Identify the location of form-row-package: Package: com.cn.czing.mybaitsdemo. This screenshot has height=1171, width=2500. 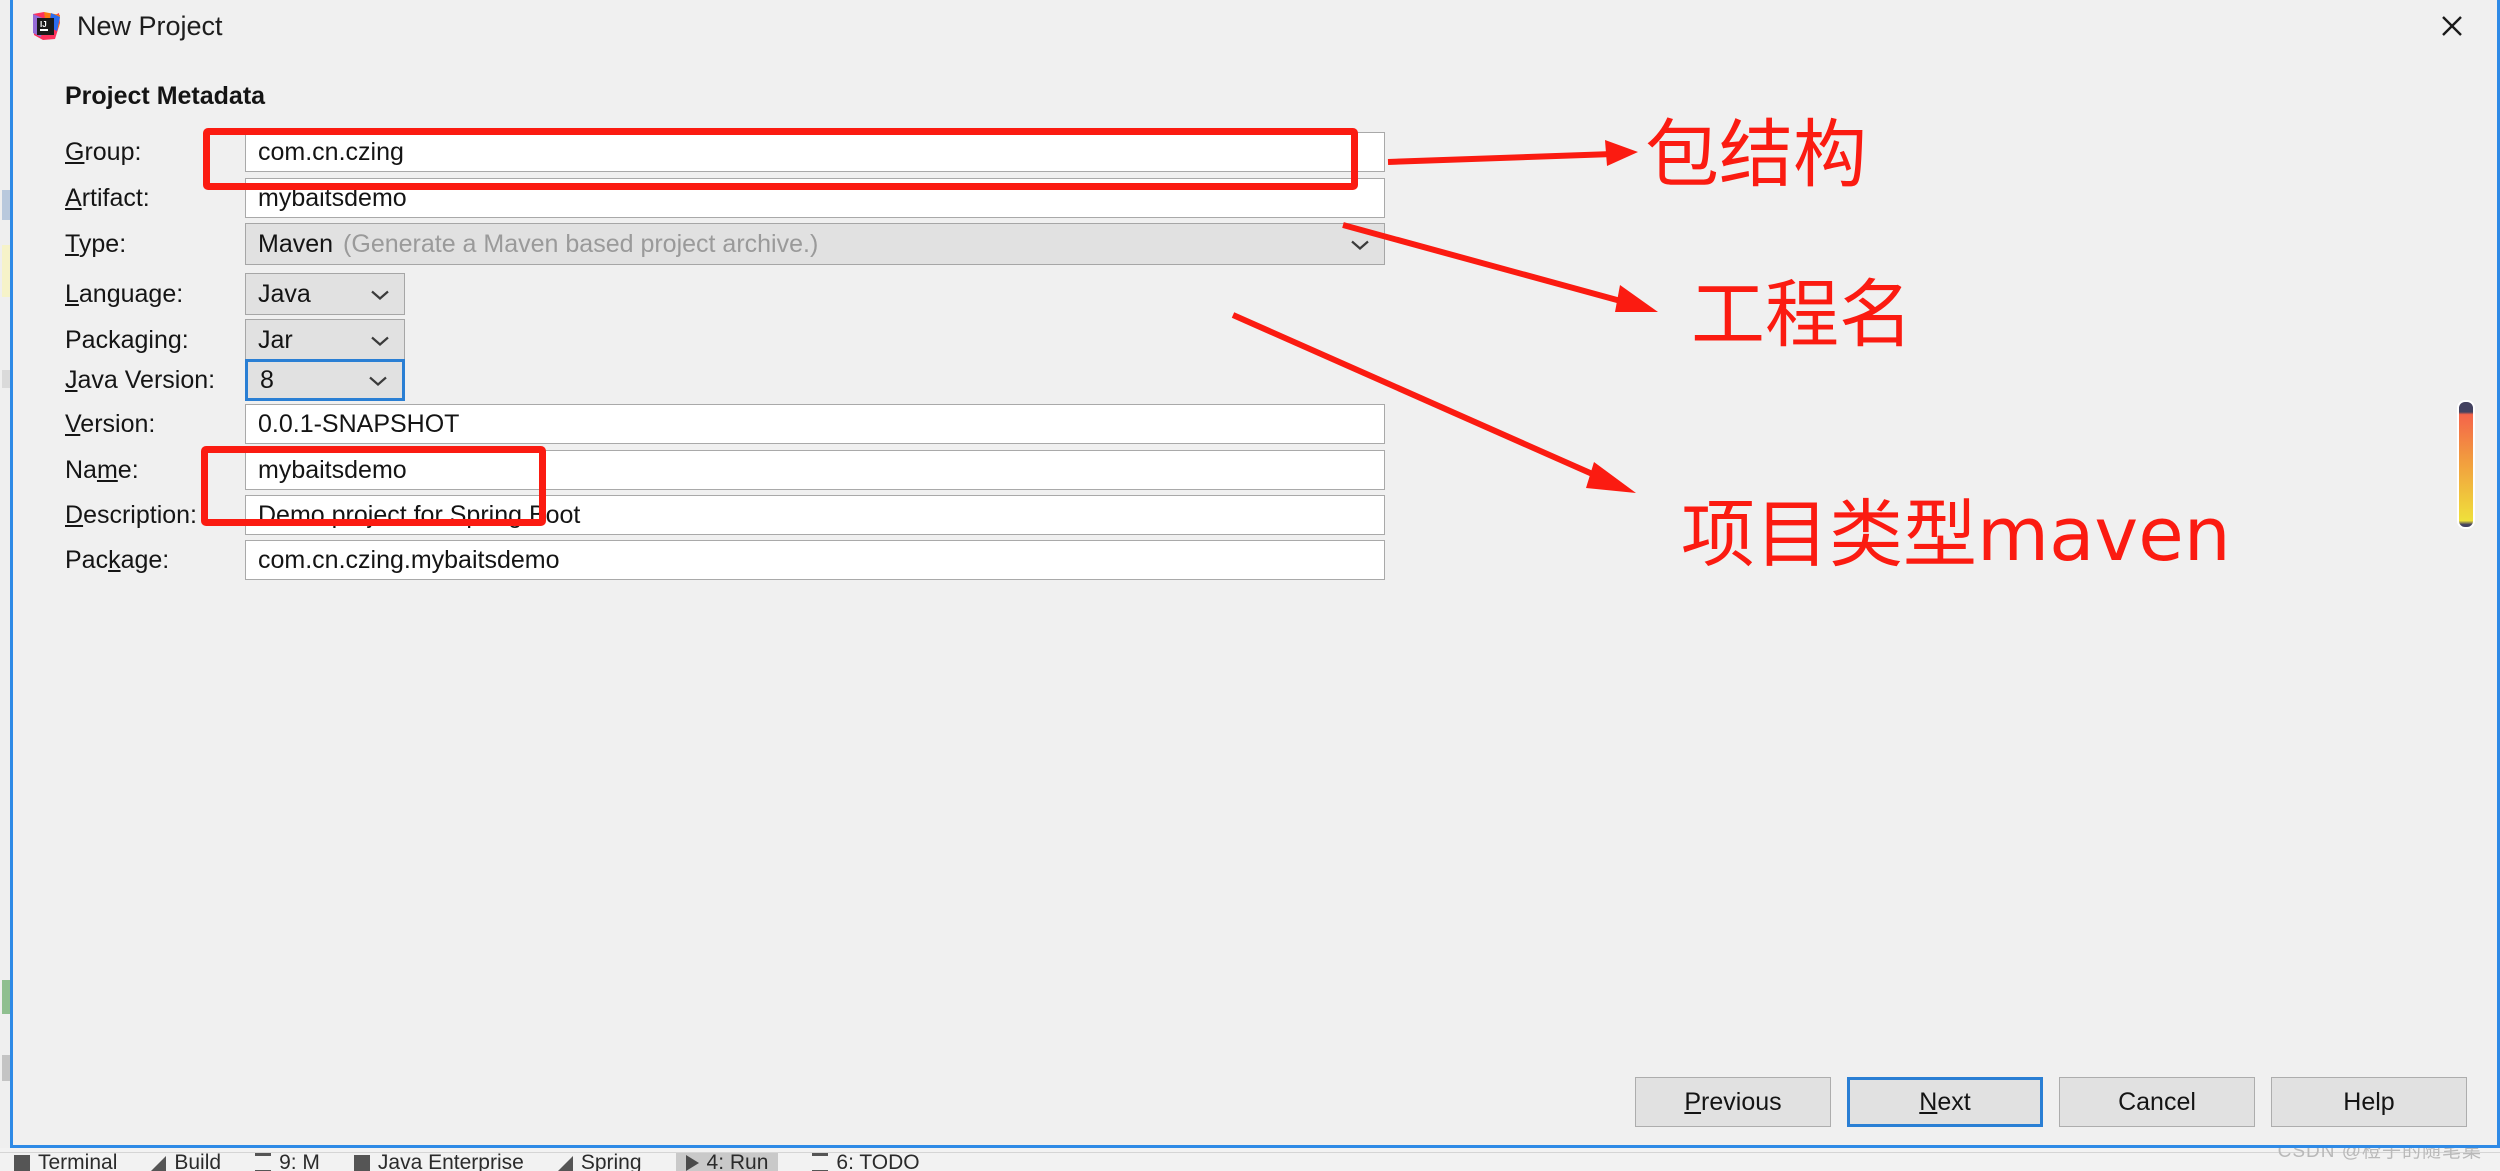
(725, 560).